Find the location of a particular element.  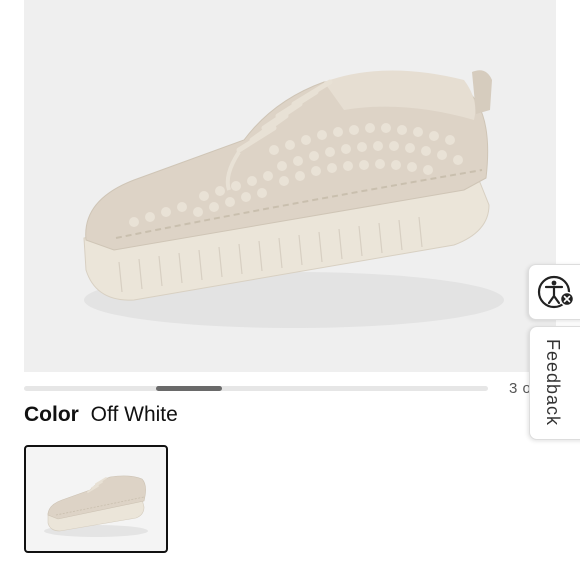

accessibility-person-icon is located at coordinates (556, 292).